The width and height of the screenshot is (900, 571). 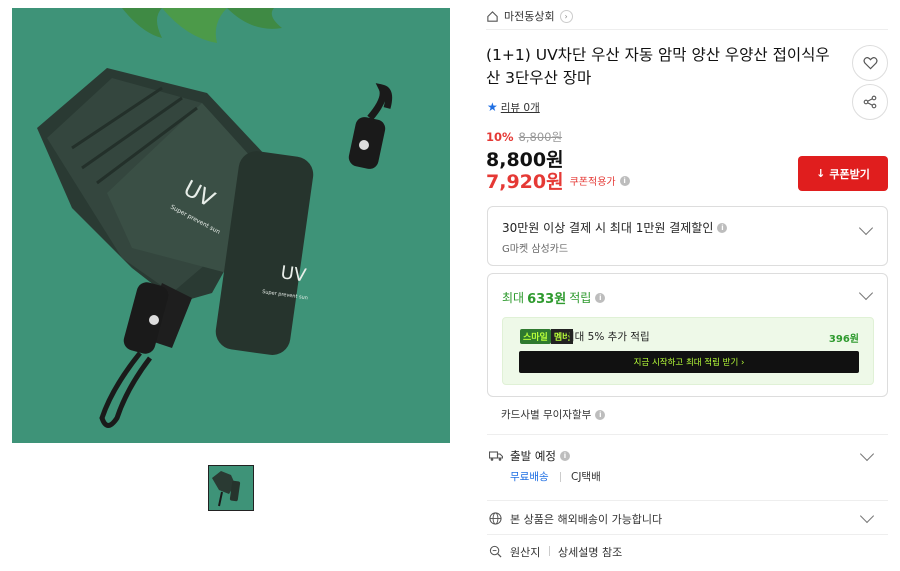 I want to click on star-icon: ★, so click(x=492, y=107).